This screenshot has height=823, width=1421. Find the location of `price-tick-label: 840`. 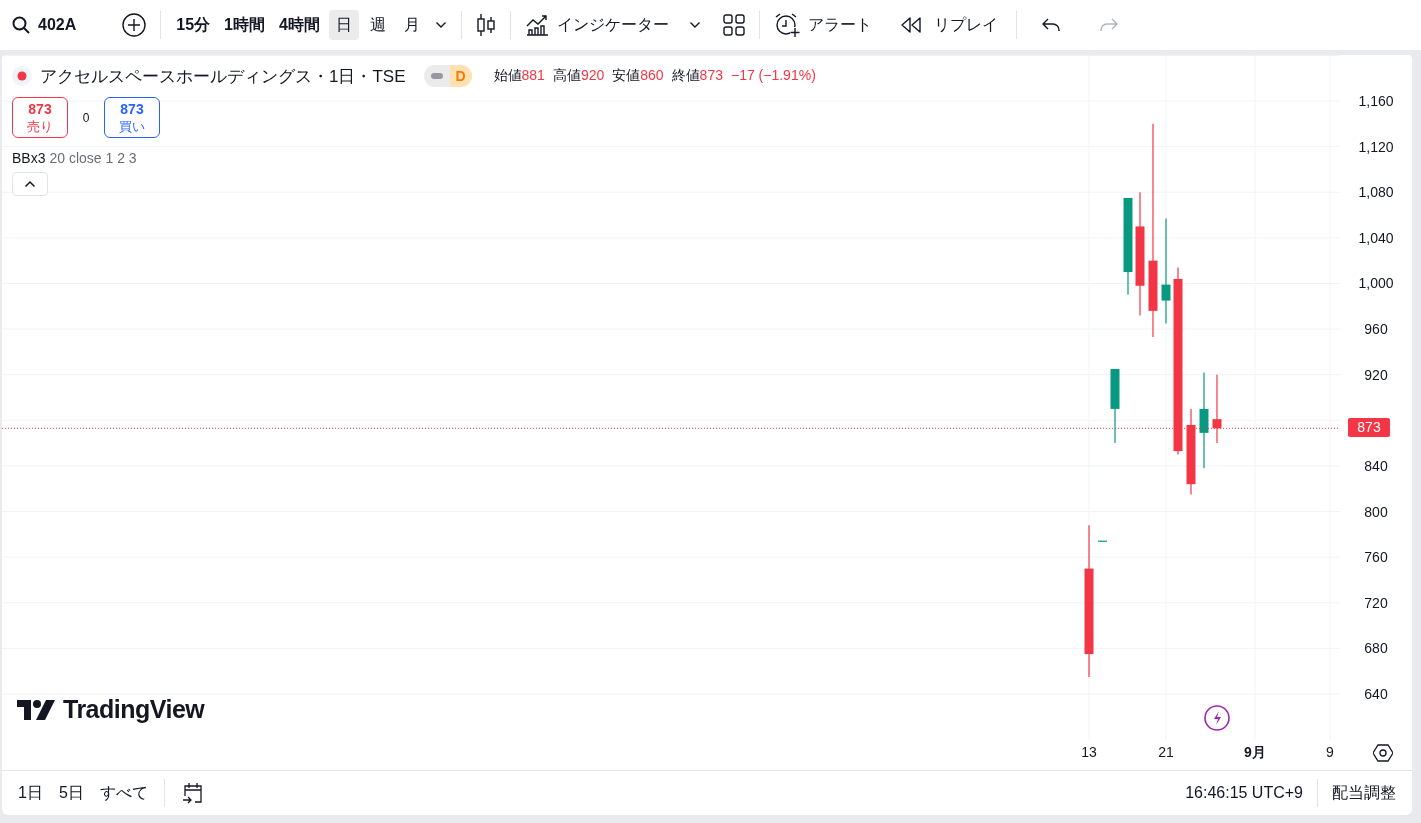

price-tick-label: 840 is located at coordinates (1376, 465).